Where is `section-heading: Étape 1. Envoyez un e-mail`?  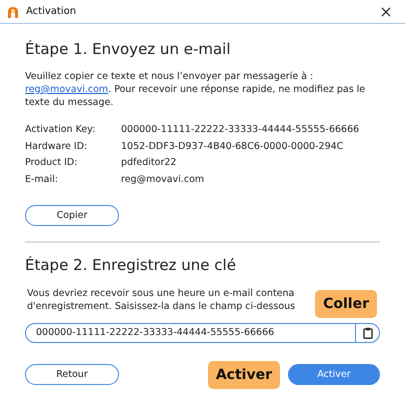 section-heading: Étape 1. Envoyez un e-mail is located at coordinates (128, 49).